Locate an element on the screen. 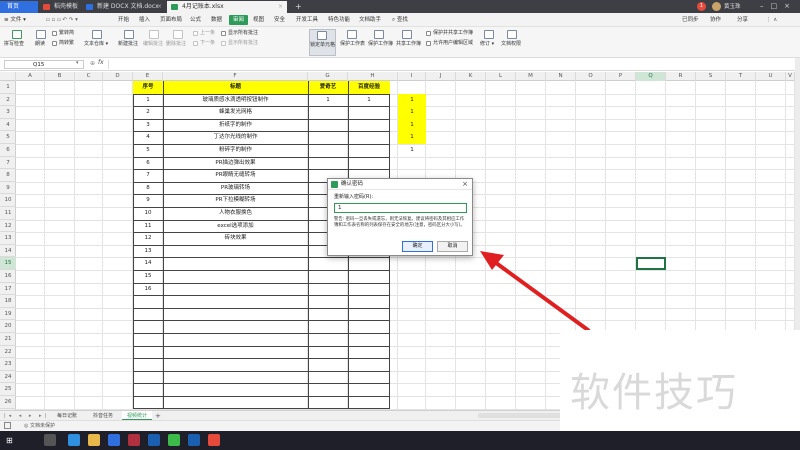 The width and height of the screenshot is (800, 450). table-cell: 粉碎字的制作 is located at coordinates (235, 150).